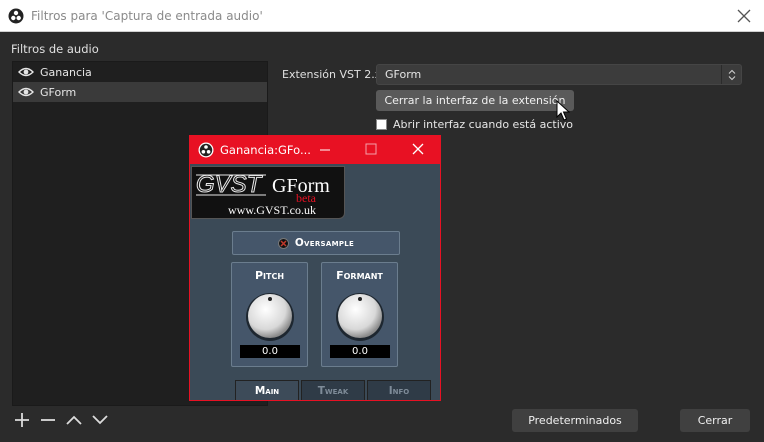  What do you see at coordinates (147, 15) in the screenshot?
I see `window-title: Filtros para 'Captura de entrada audio'` at bounding box center [147, 15].